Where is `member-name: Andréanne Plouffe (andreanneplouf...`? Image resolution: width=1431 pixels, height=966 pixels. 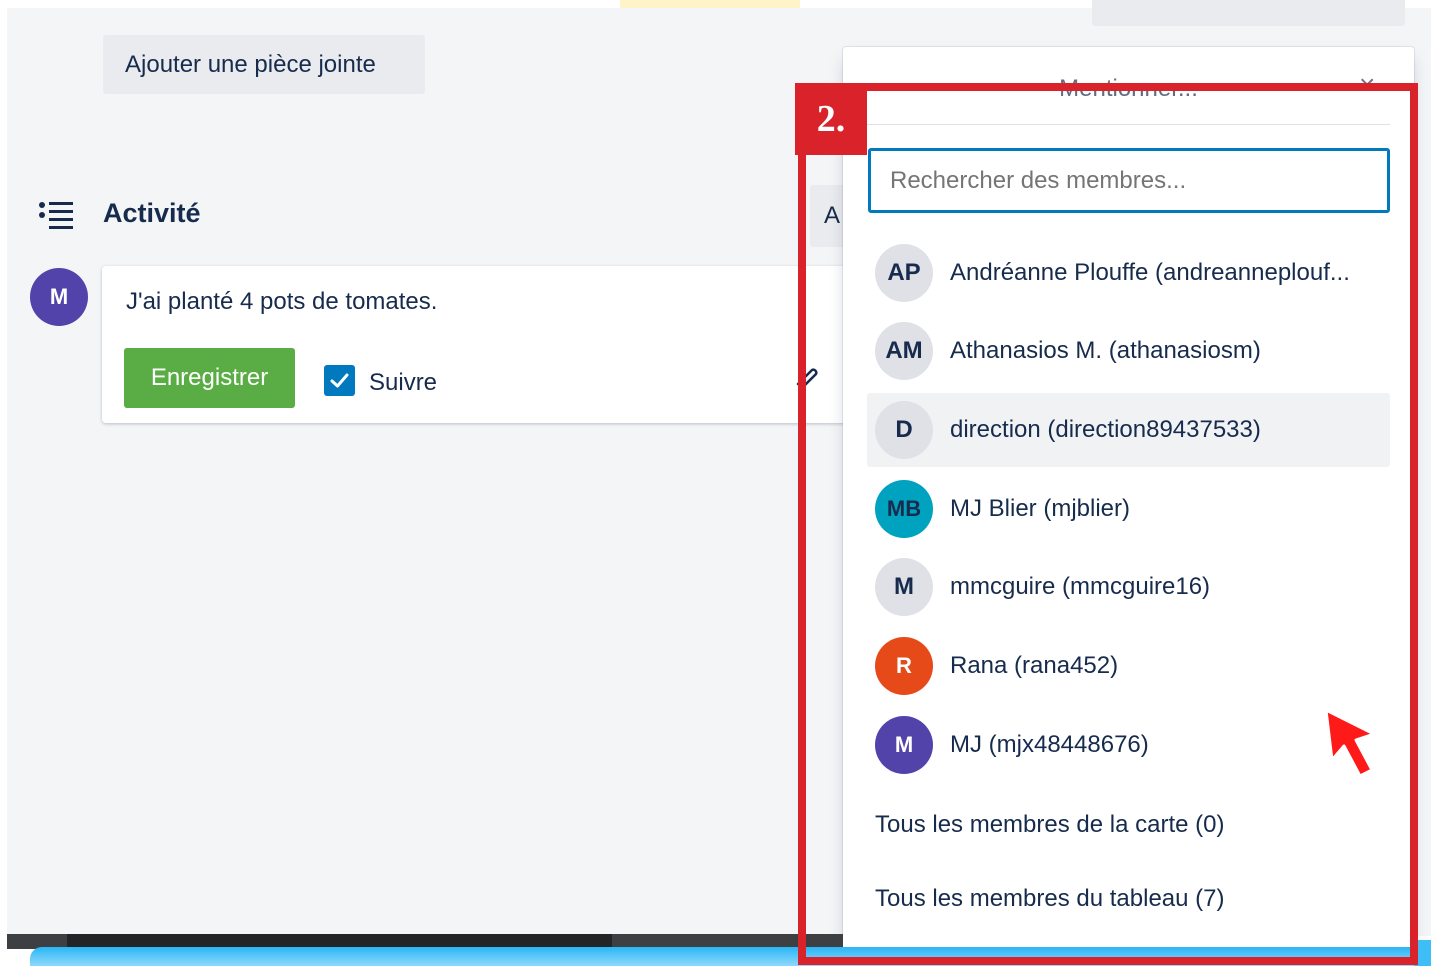 member-name: Andréanne Plouffe (andreanneplouf... is located at coordinates (1150, 272).